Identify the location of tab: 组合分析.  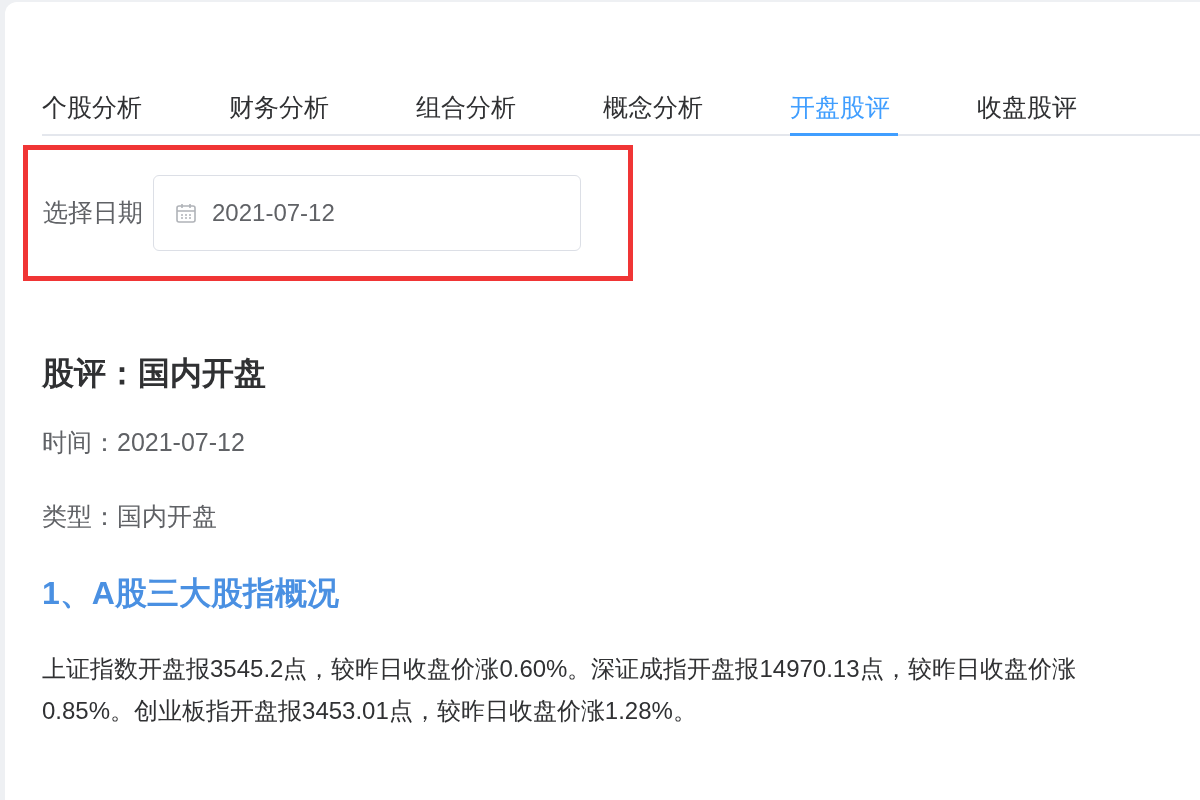
(470, 108).